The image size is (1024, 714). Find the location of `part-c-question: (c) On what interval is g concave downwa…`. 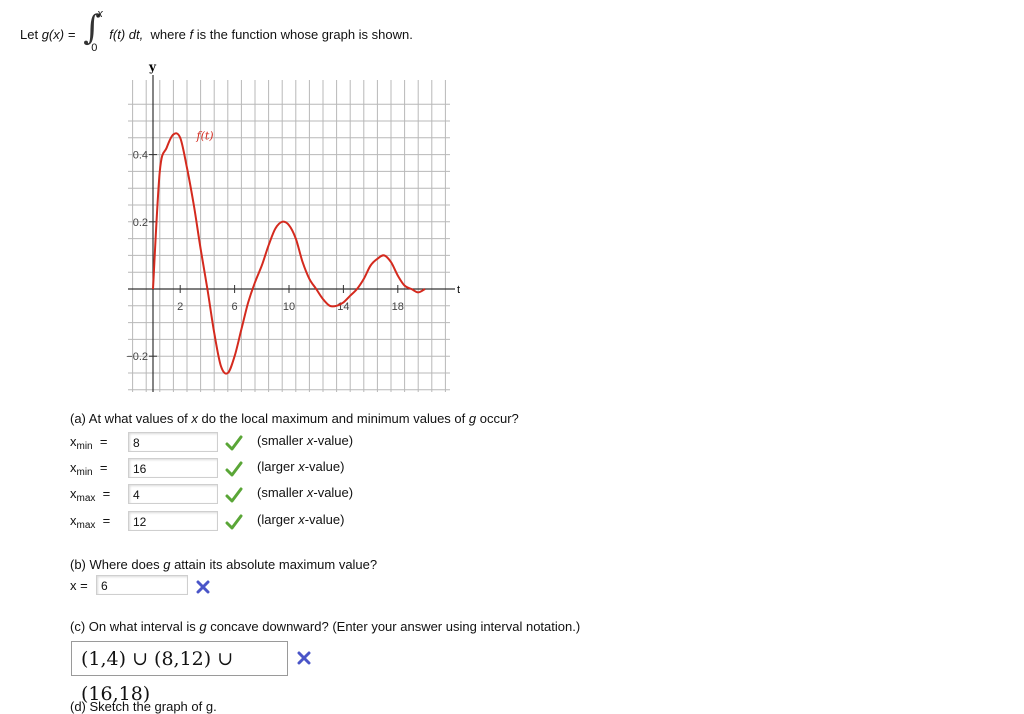

part-c-question: (c) On what interval is g concave downwa… is located at coordinates (325, 626).